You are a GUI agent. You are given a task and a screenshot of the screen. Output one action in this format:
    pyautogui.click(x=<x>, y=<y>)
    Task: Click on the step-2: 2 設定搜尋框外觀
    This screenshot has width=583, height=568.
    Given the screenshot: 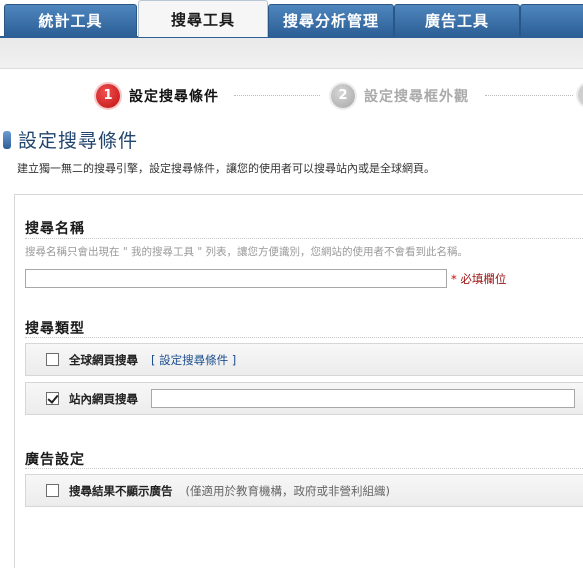 What is the action you would take?
    pyautogui.click(x=400, y=96)
    